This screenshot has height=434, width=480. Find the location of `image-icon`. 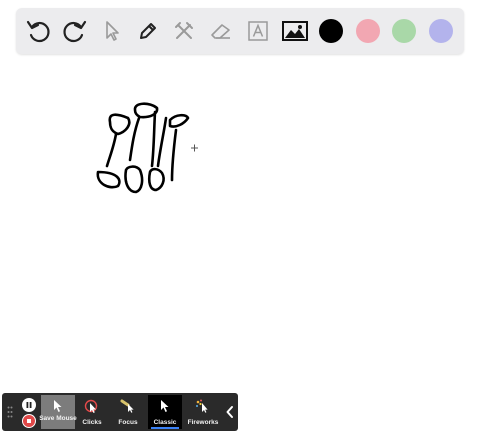

image-icon is located at coordinates (295, 31).